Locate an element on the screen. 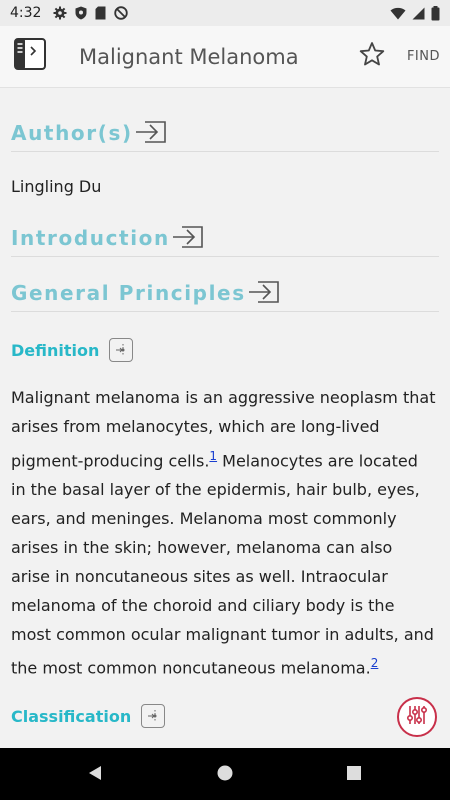 This screenshot has width=450, height=800. section-authors: Author(s) is located at coordinates (225, 136).